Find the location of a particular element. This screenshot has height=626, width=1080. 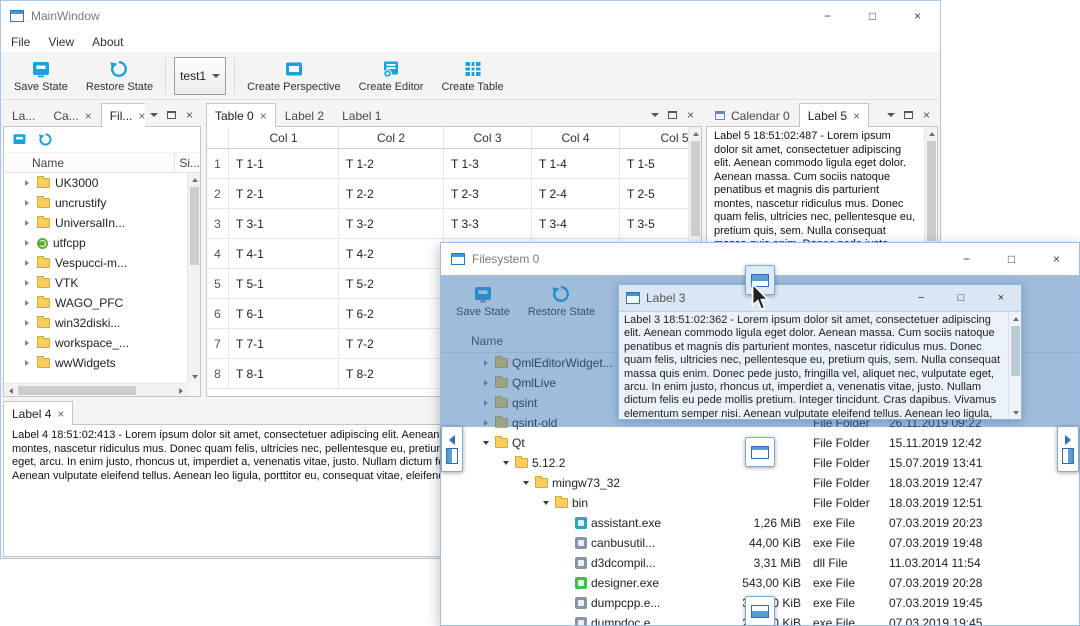

drop-indicator-center is located at coordinates (760, 452).